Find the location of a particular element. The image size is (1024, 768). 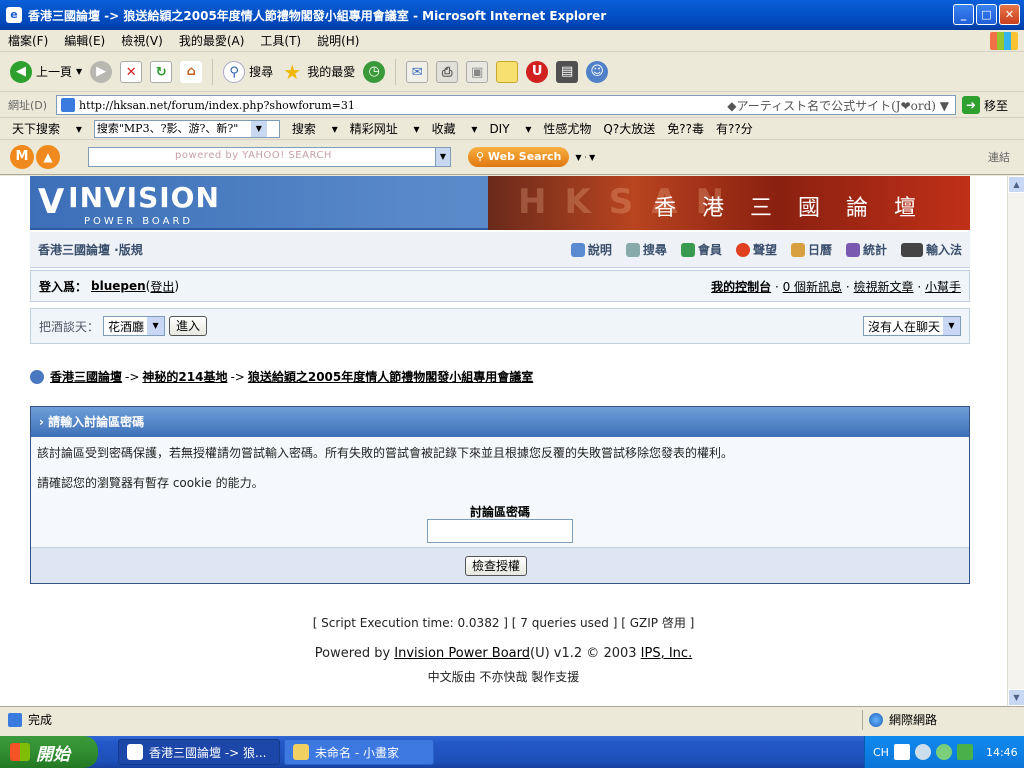

research-icon: ▤ is located at coordinates (567, 71).